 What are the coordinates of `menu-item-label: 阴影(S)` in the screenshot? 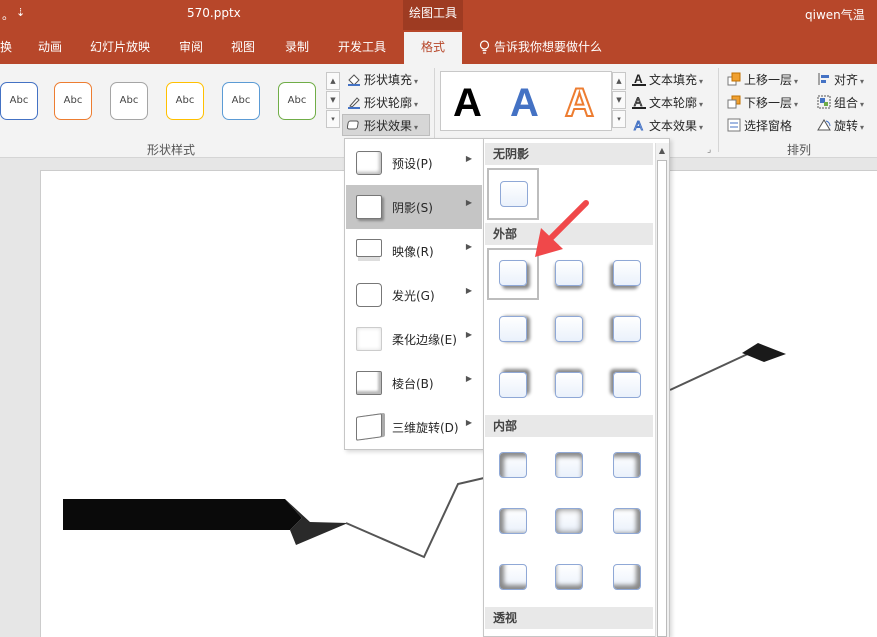 It's located at (412, 208).